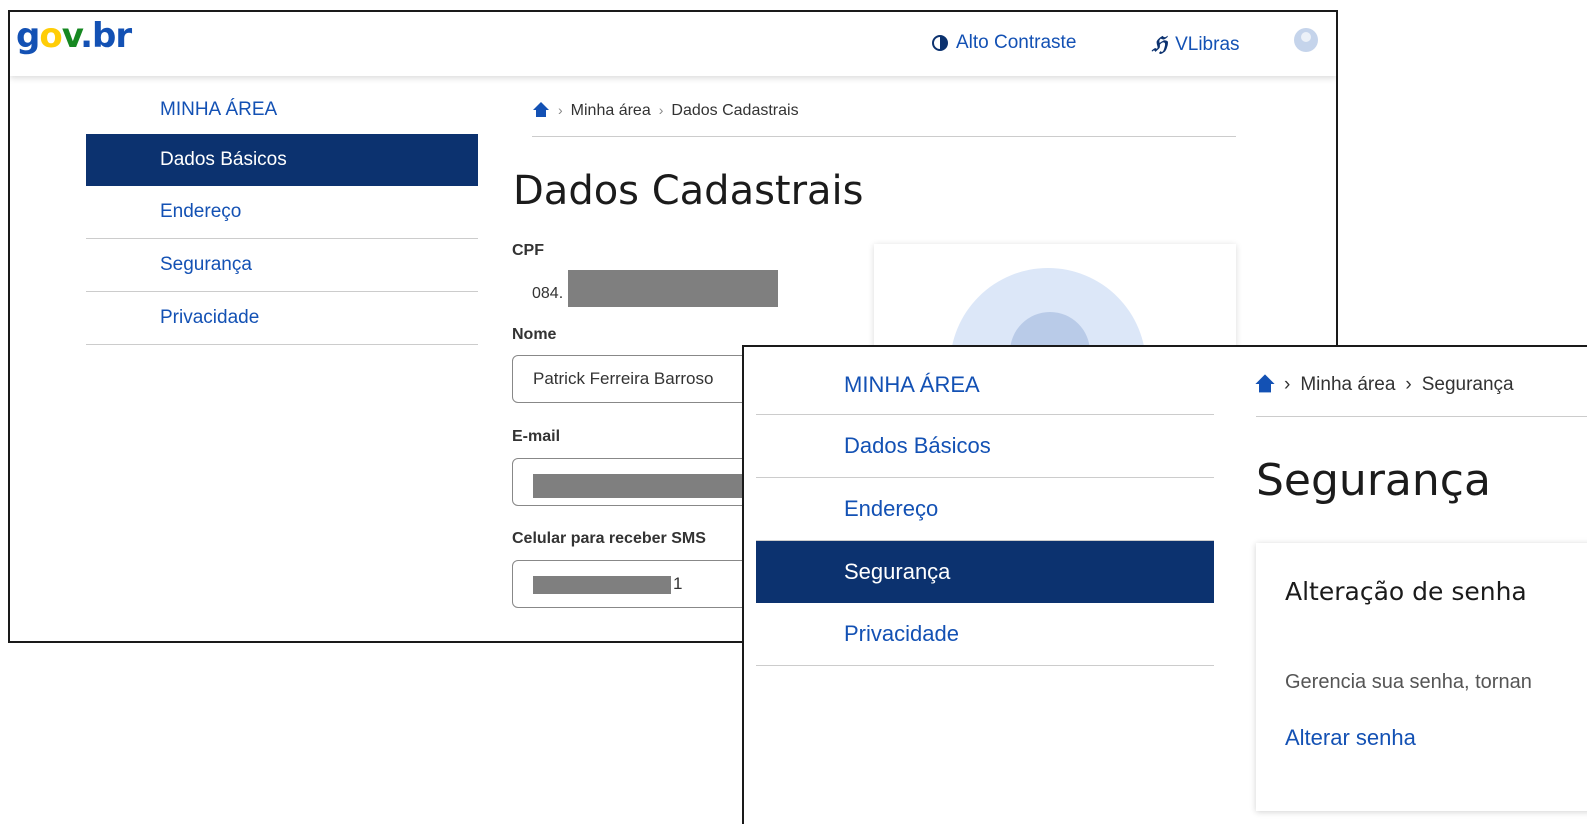 The height and width of the screenshot is (824, 1587). I want to click on cpf-label: CPF, so click(528, 250).